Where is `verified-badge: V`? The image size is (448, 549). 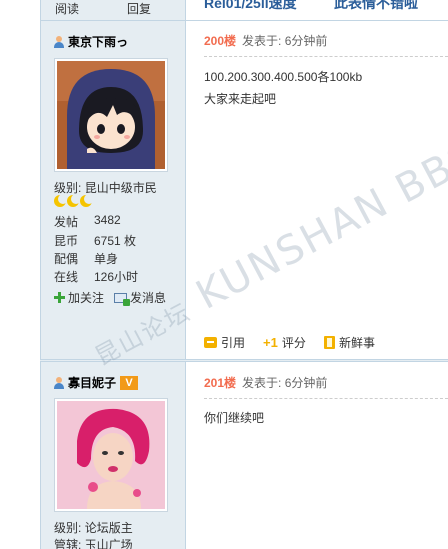 verified-badge: V is located at coordinates (129, 382).